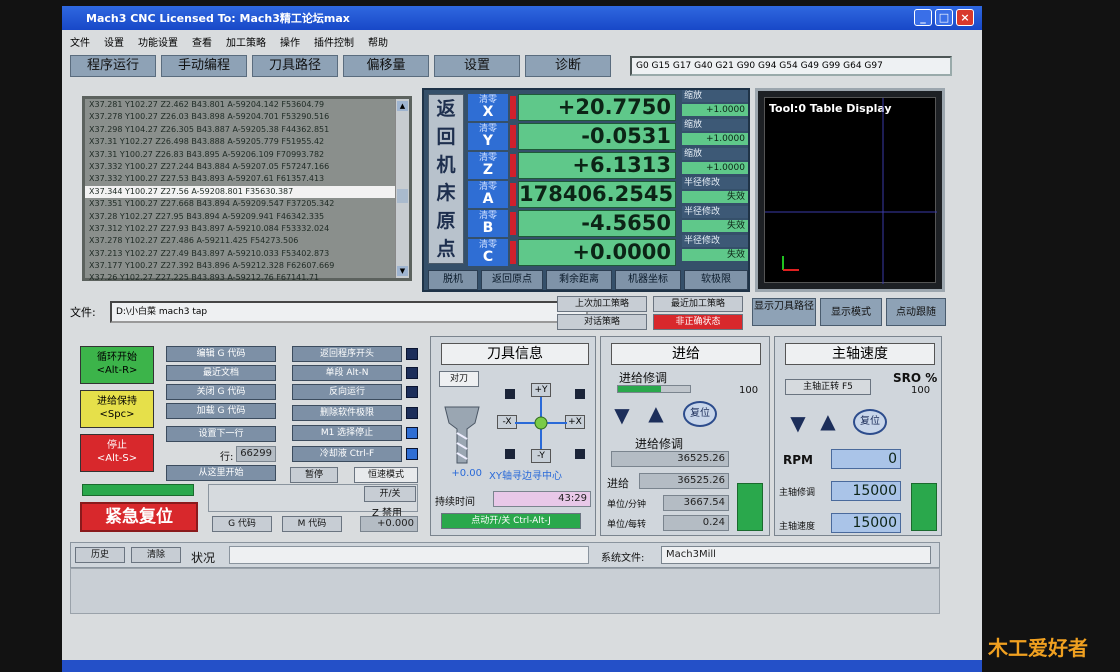  What do you see at coordinates (246, 41) in the screenshot?
I see `menu-wizard: 加工策略` at bounding box center [246, 41].